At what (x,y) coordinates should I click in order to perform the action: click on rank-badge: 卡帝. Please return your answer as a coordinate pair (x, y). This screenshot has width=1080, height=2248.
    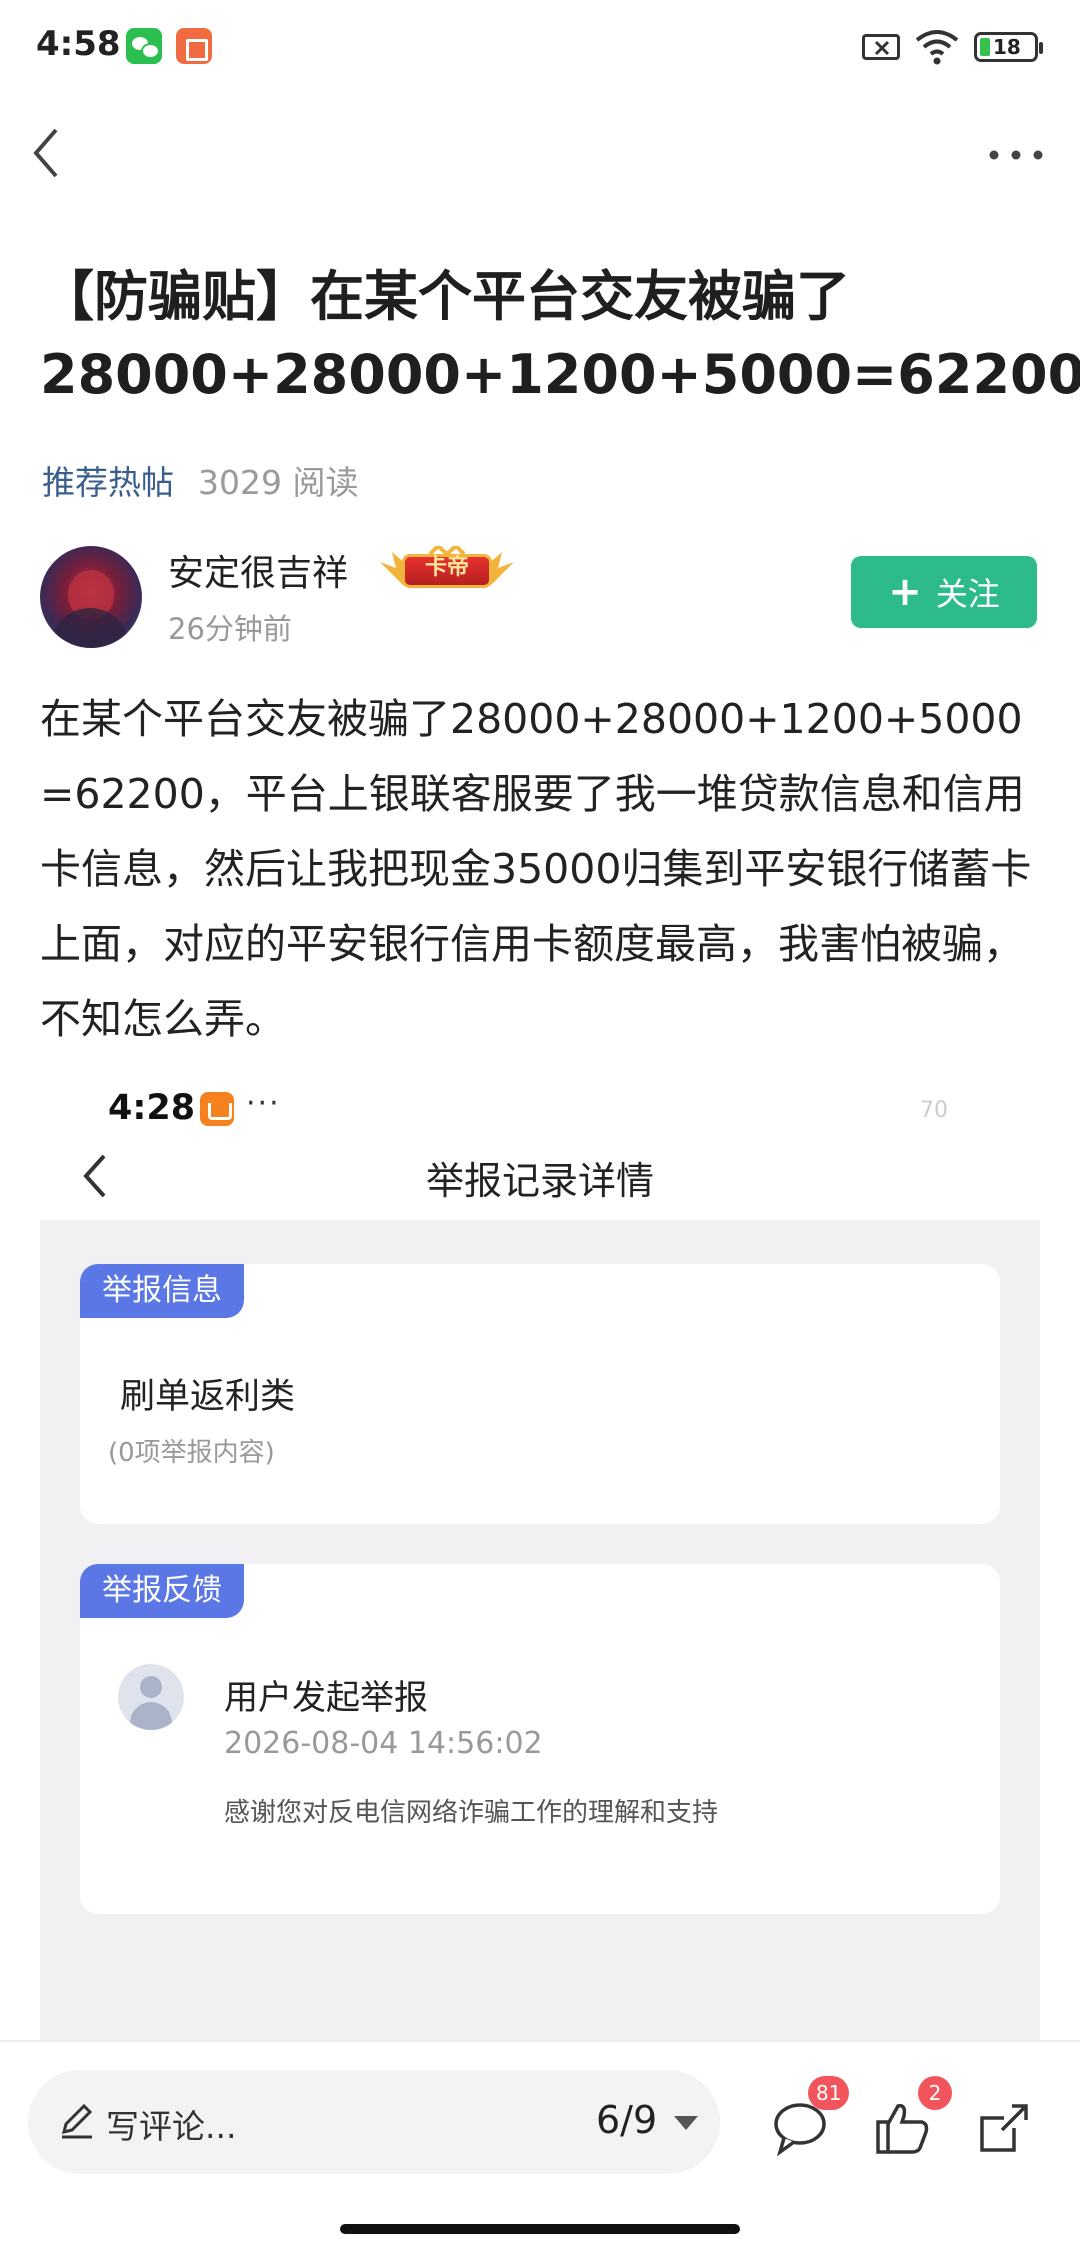
    Looking at the image, I should click on (447, 570).